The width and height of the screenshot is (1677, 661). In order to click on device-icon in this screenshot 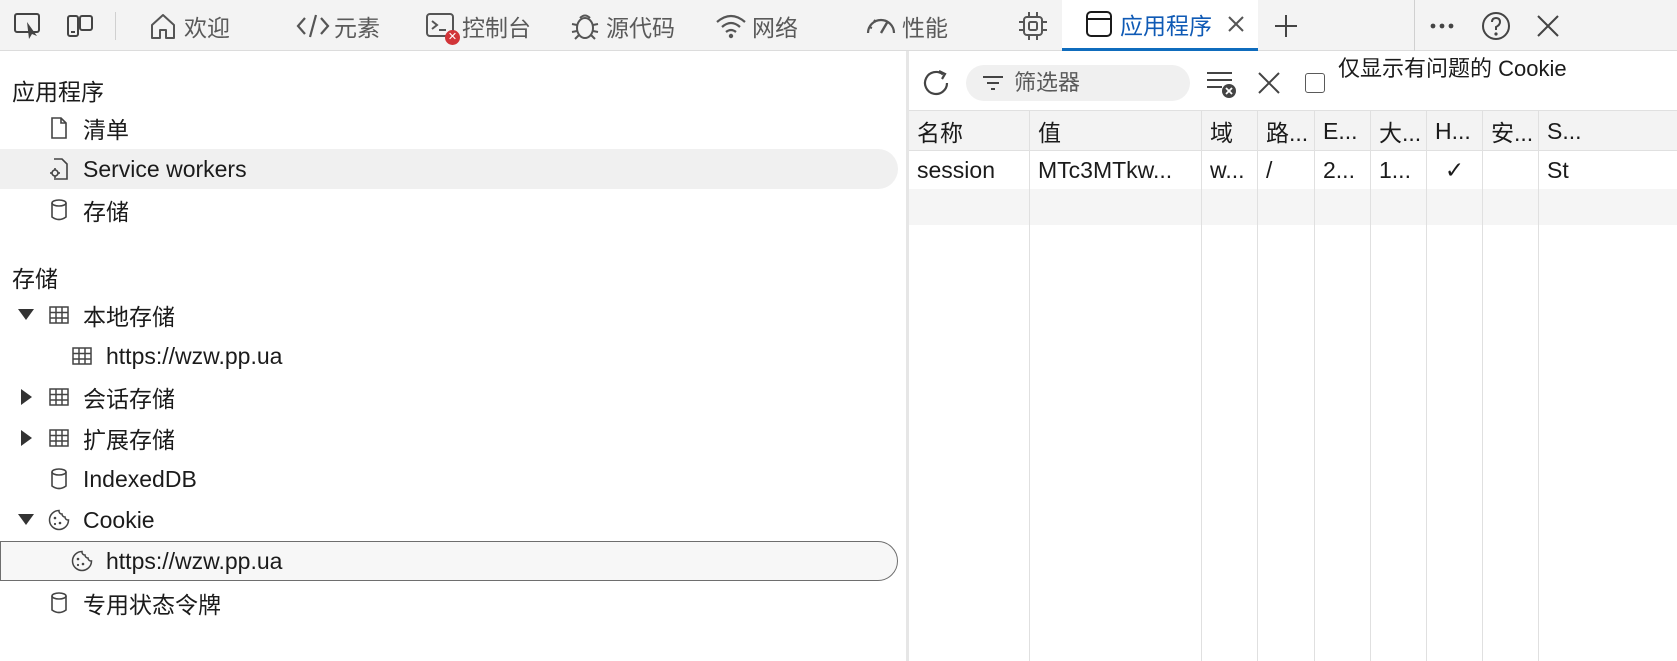, I will do `click(80, 26)`.